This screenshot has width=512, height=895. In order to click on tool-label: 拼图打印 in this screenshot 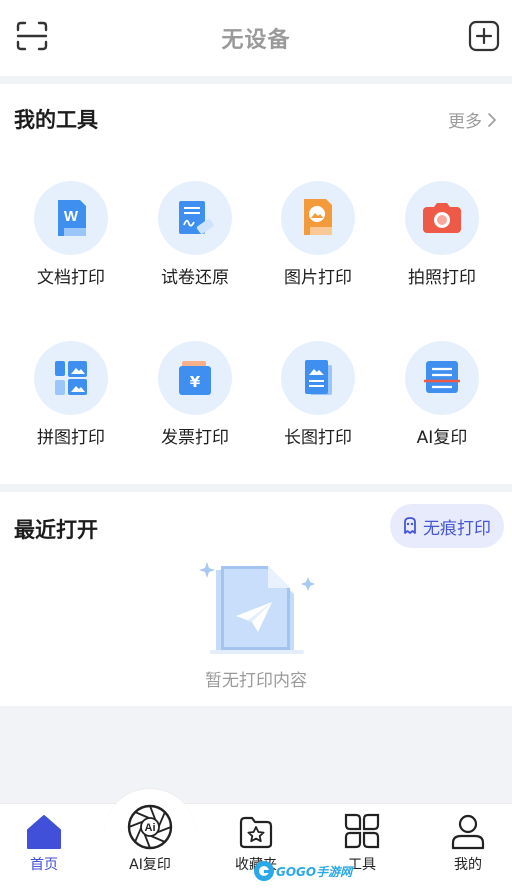, I will do `click(71, 438)`.